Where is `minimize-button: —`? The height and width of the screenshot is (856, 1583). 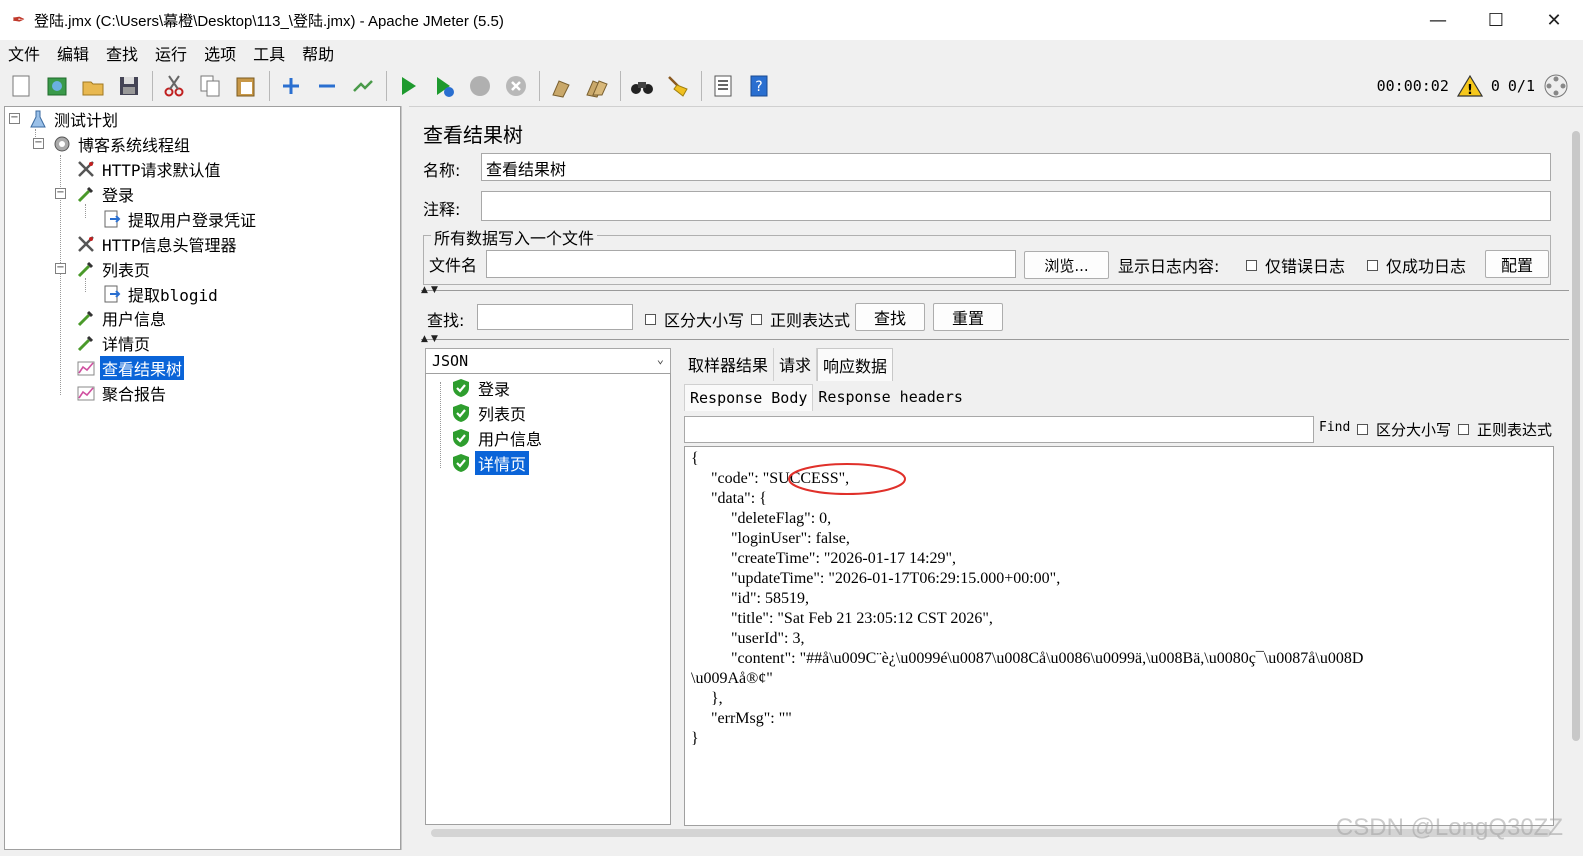
minimize-button: — is located at coordinates (1438, 20).